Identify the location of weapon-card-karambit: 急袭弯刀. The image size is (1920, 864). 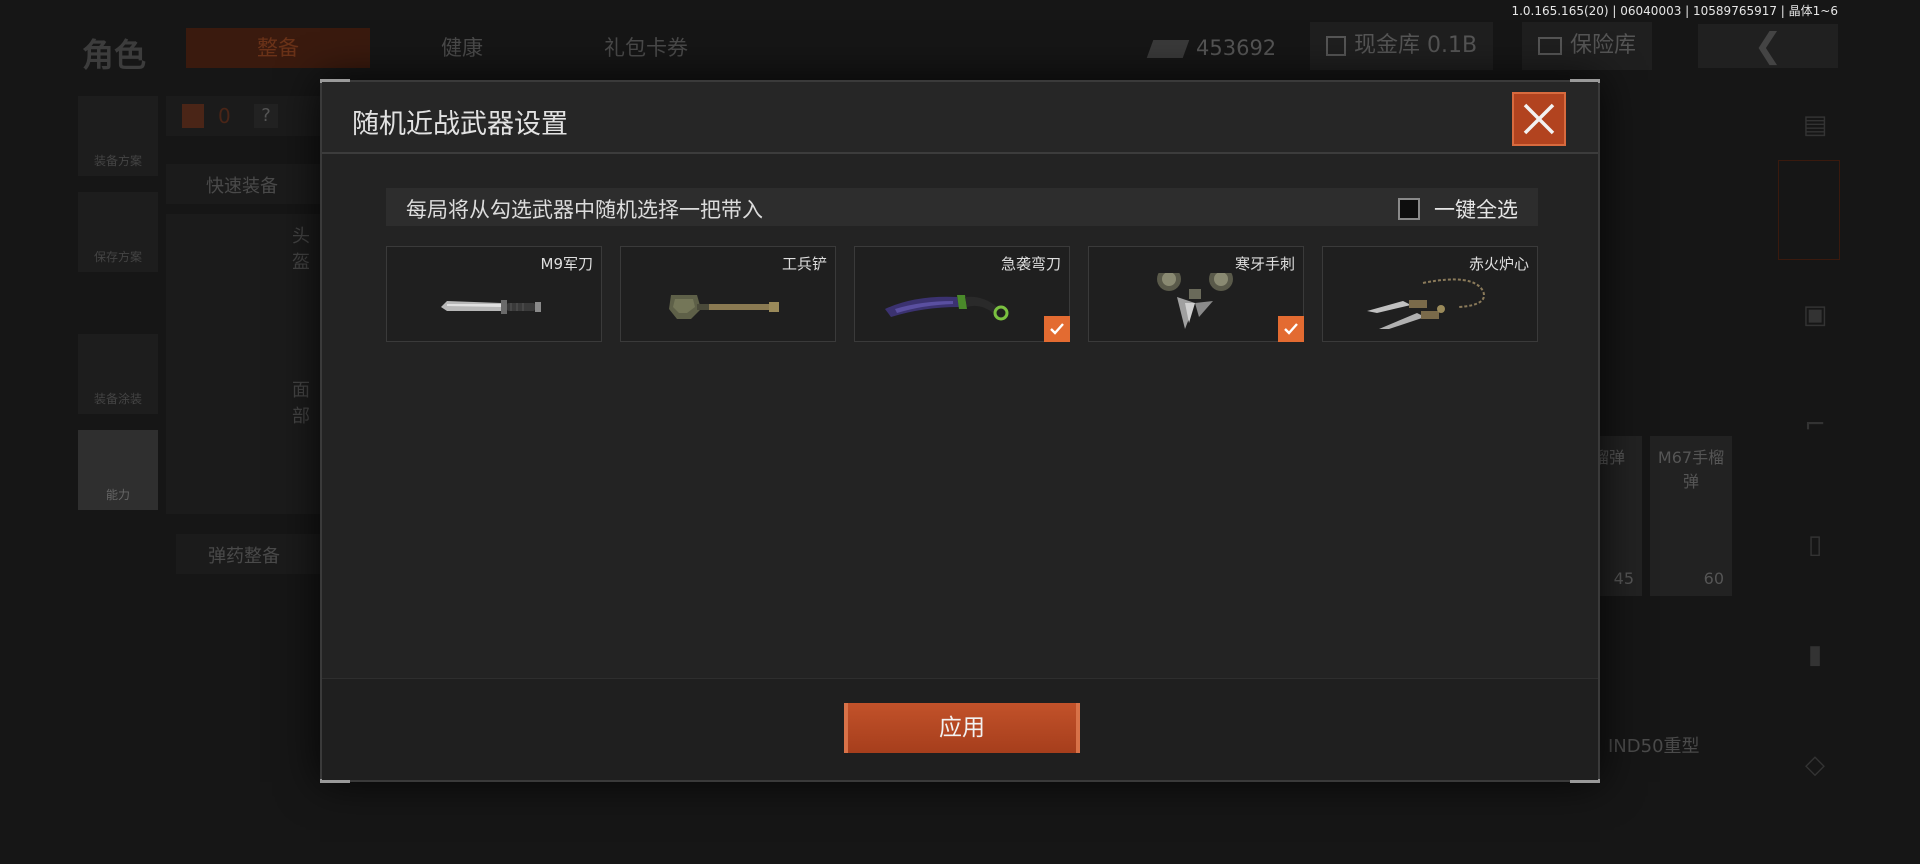
(962, 294).